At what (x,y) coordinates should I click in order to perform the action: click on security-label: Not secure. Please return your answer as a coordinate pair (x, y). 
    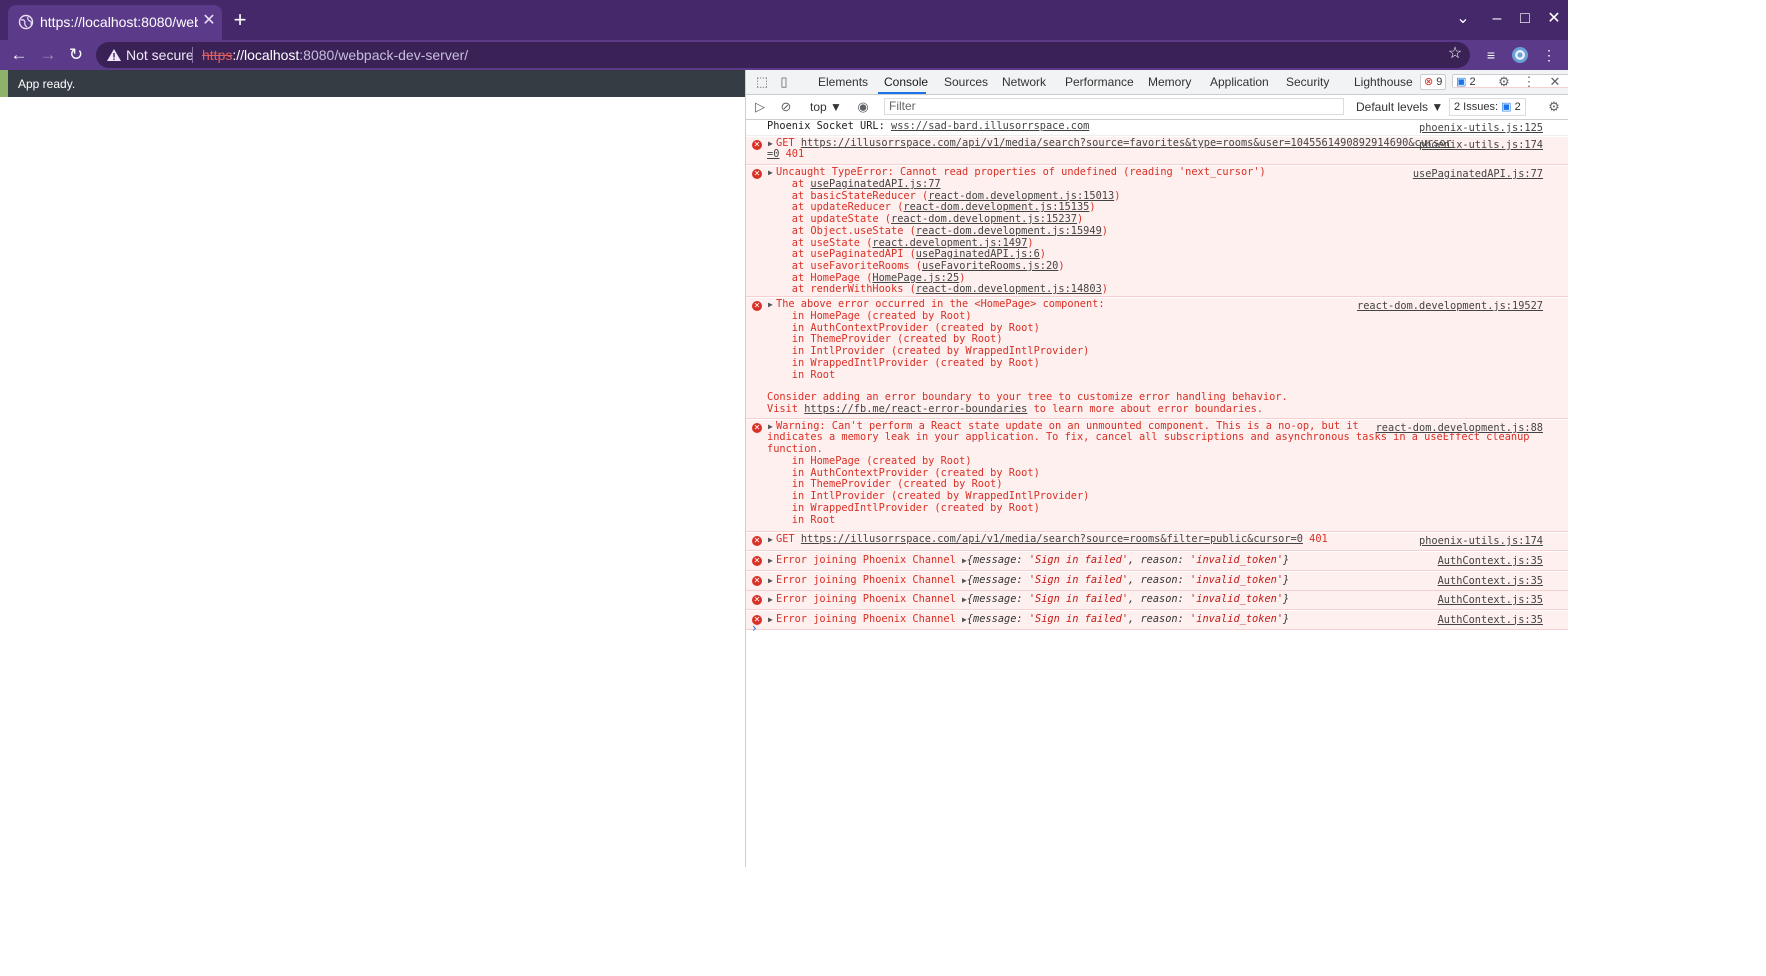
    Looking at the image, I should click on (160, 55).